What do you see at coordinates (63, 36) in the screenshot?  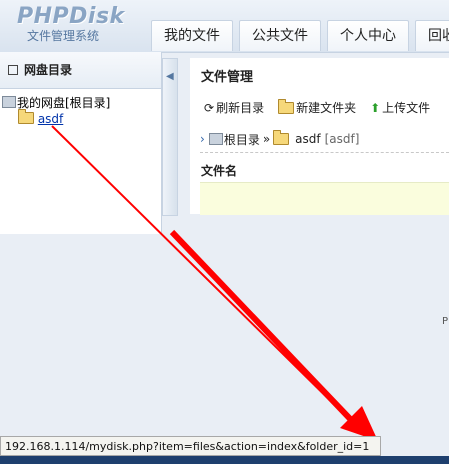 I see `logo-subtitle: 文件管理系统` at bounding box center [63, 36].